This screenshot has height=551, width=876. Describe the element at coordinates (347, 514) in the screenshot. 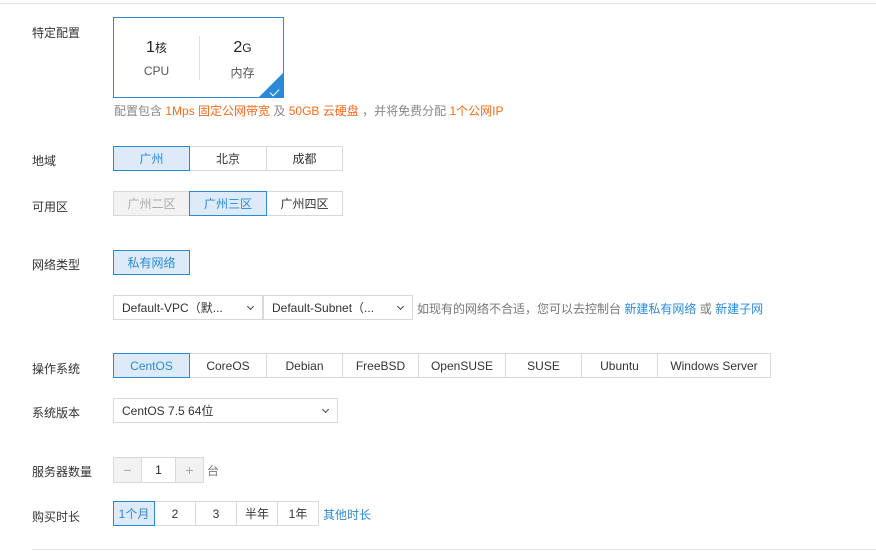

I see `other-duration-link: 其他时长` at that location.